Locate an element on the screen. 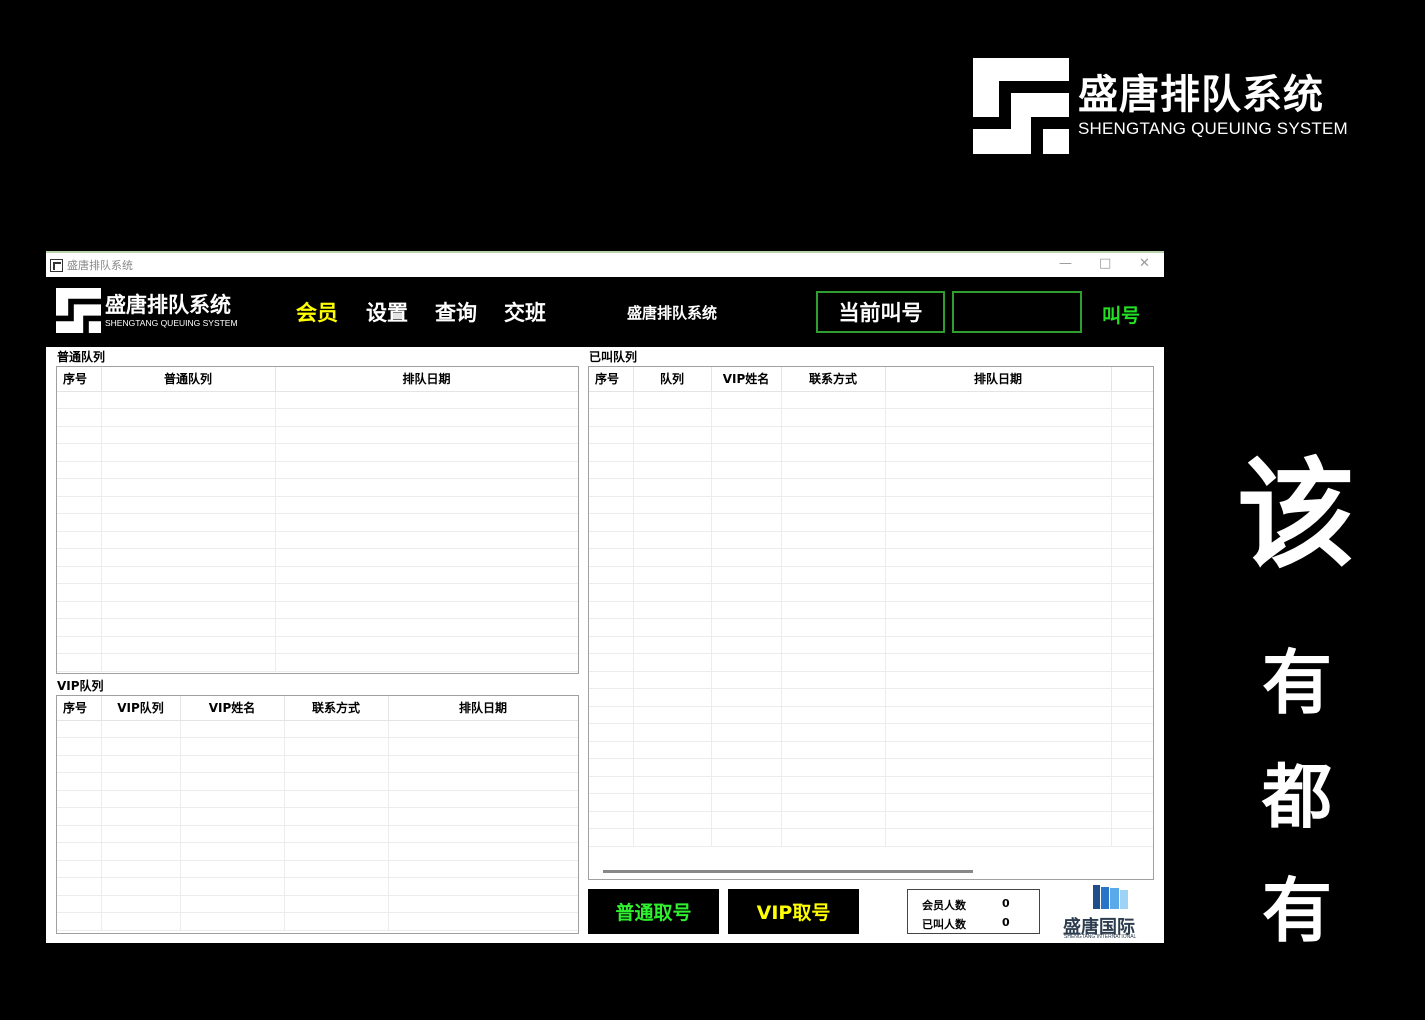 This screenshot has height=1020, width=1425. header-logo-en: SHENGTANG QUEUING SYSTEM is located at coordinates (171, 323).